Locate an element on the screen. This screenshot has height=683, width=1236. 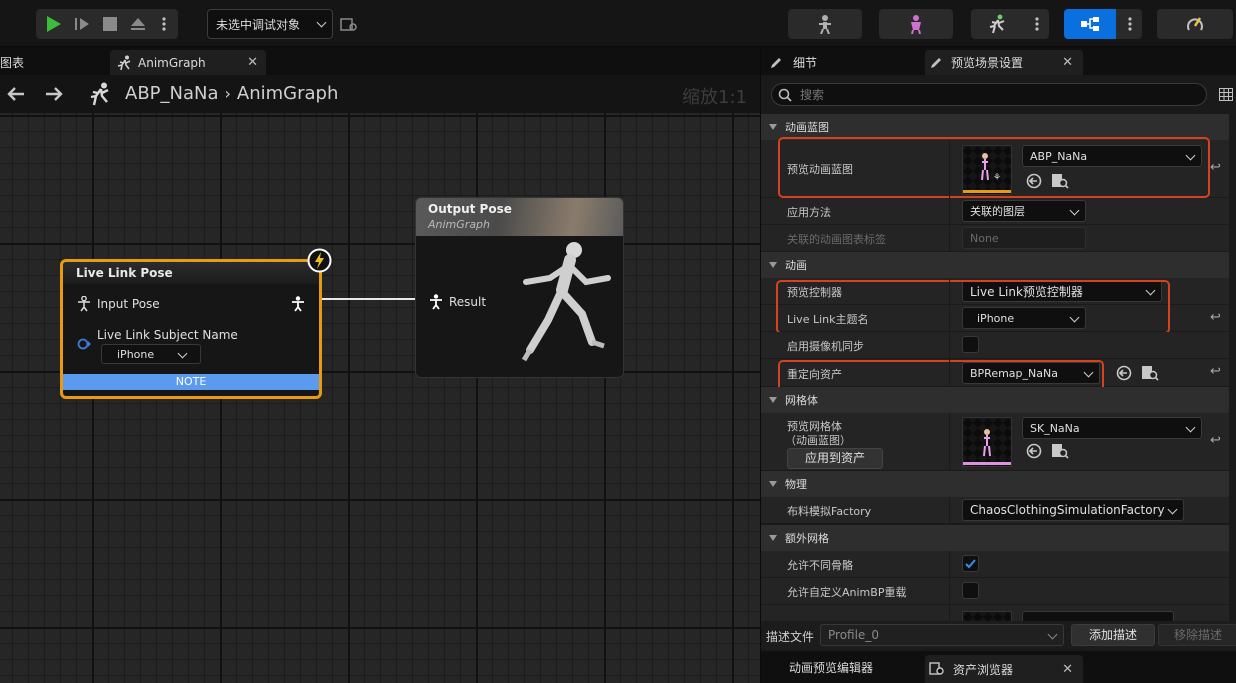
row-allow-custom-animbp: 允许自定义AnimBP重载 is located at coordinates (995, 591).